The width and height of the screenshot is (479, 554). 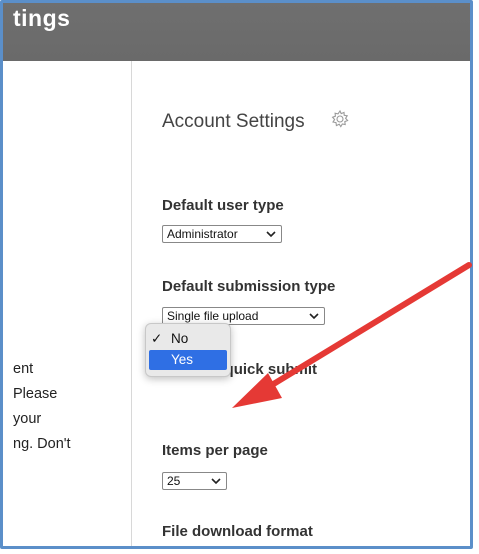 What do you see at coordinates (157, 338) in the screenshot?
I see `check-icon: ✓` at bounding box center [157, 338].